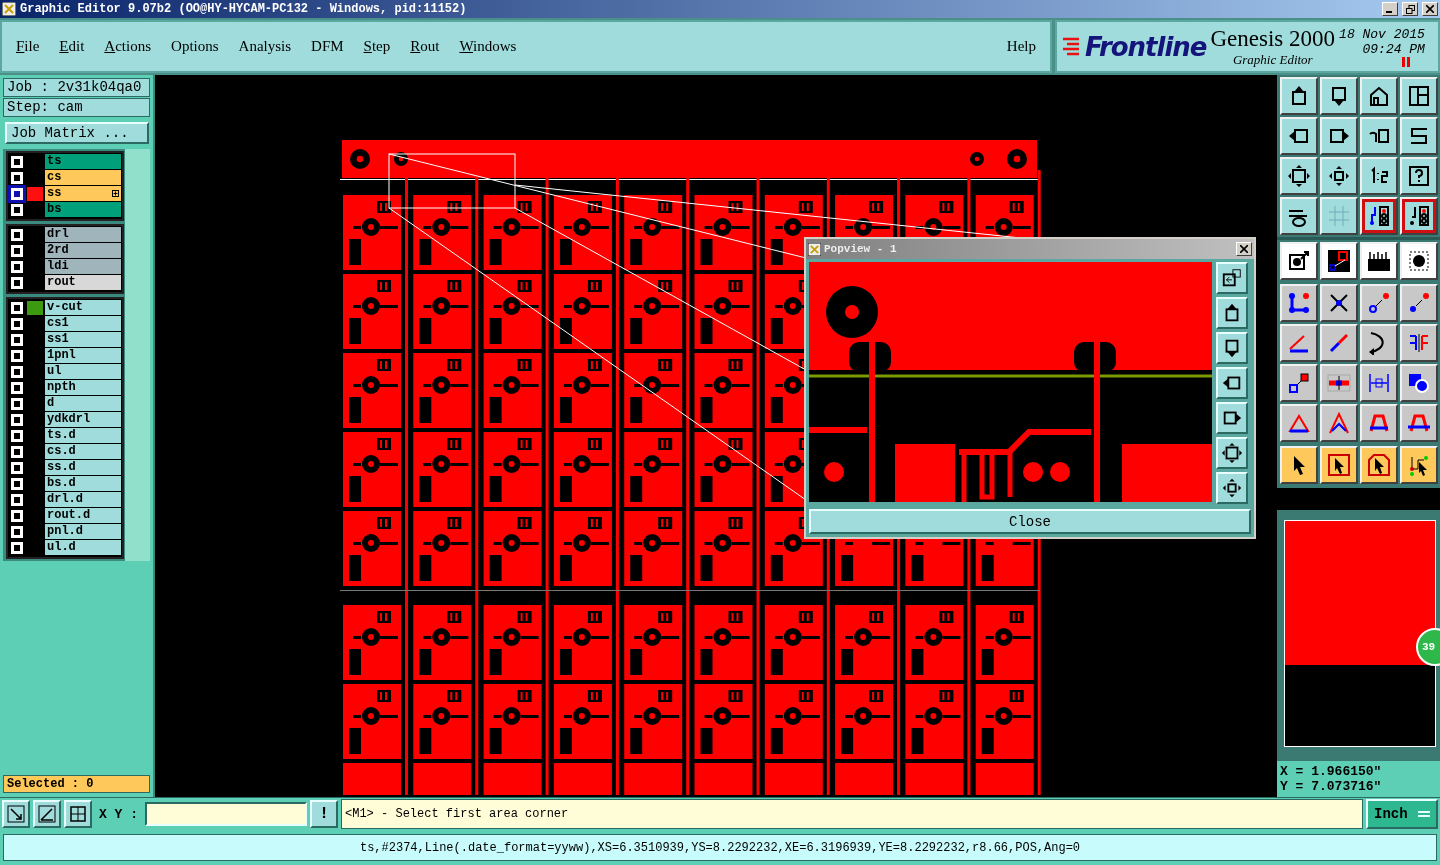 Image resolution: width=1440 pixels, height=865 pixels. Describe the element at coordinates (195, 46) in the screenshot. I see `menu-item: Options` at that location.